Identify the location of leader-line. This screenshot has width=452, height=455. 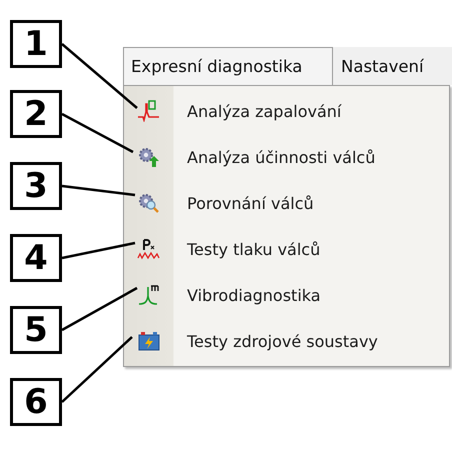
(97, 369).